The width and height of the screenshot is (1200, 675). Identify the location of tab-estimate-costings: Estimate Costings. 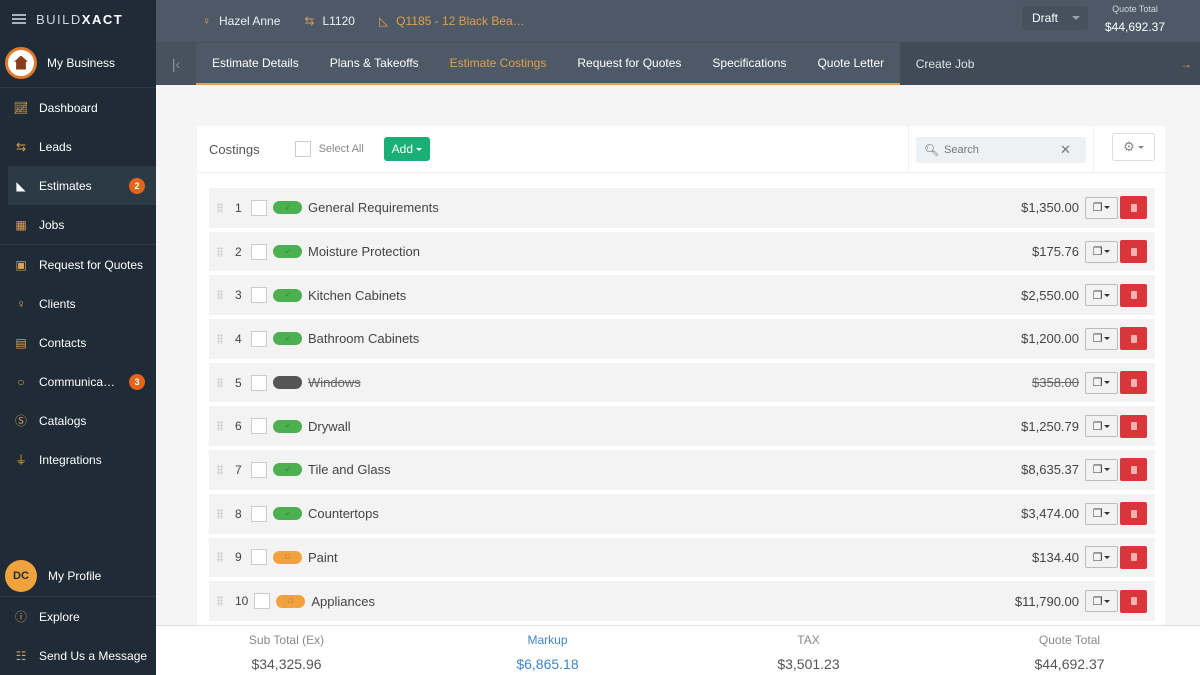
(498, 64).